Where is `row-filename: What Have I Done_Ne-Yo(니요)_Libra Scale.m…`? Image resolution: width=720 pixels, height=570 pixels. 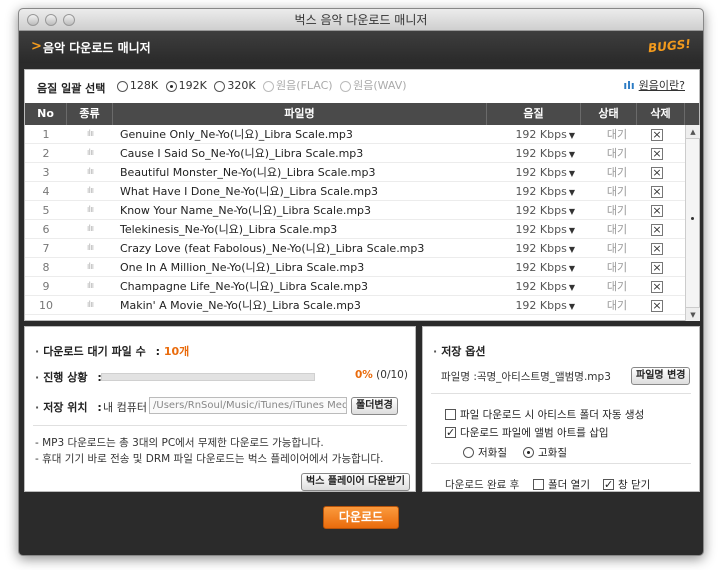
row-filename: What Have I Done_Ne-Yo(니요)_Libra Scale.m… is located at coordinates (249, 191).